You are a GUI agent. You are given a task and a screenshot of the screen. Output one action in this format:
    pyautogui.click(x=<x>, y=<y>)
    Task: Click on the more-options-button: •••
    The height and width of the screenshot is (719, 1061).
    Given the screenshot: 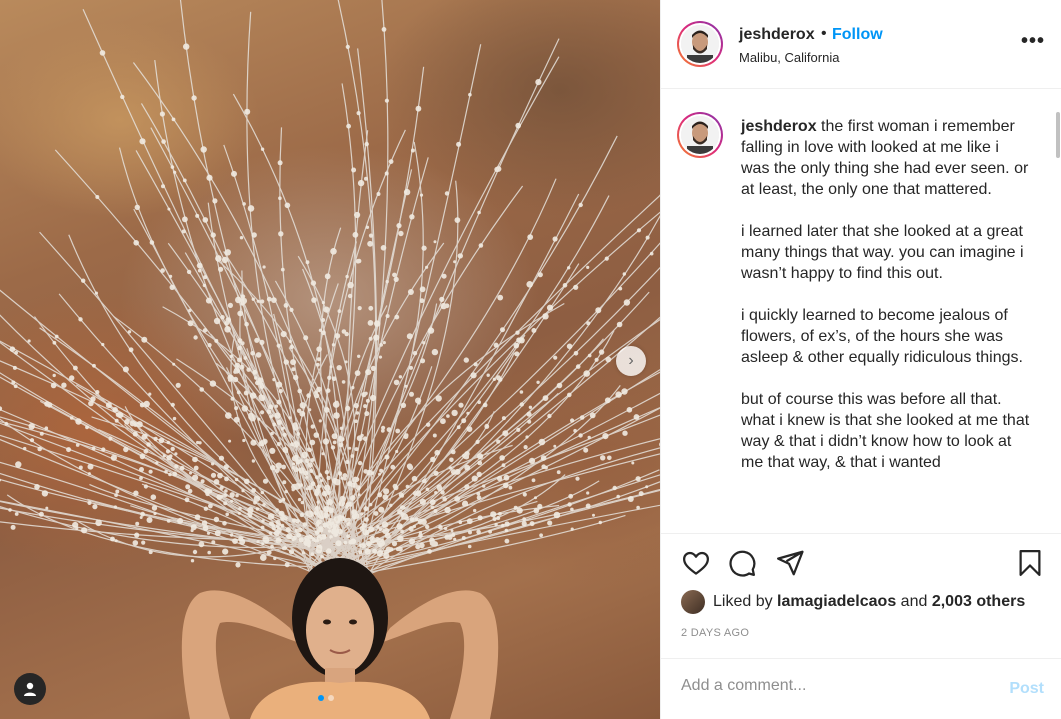 What is the action you would take?
    pyautogui.click(x=1033, y=41)
    